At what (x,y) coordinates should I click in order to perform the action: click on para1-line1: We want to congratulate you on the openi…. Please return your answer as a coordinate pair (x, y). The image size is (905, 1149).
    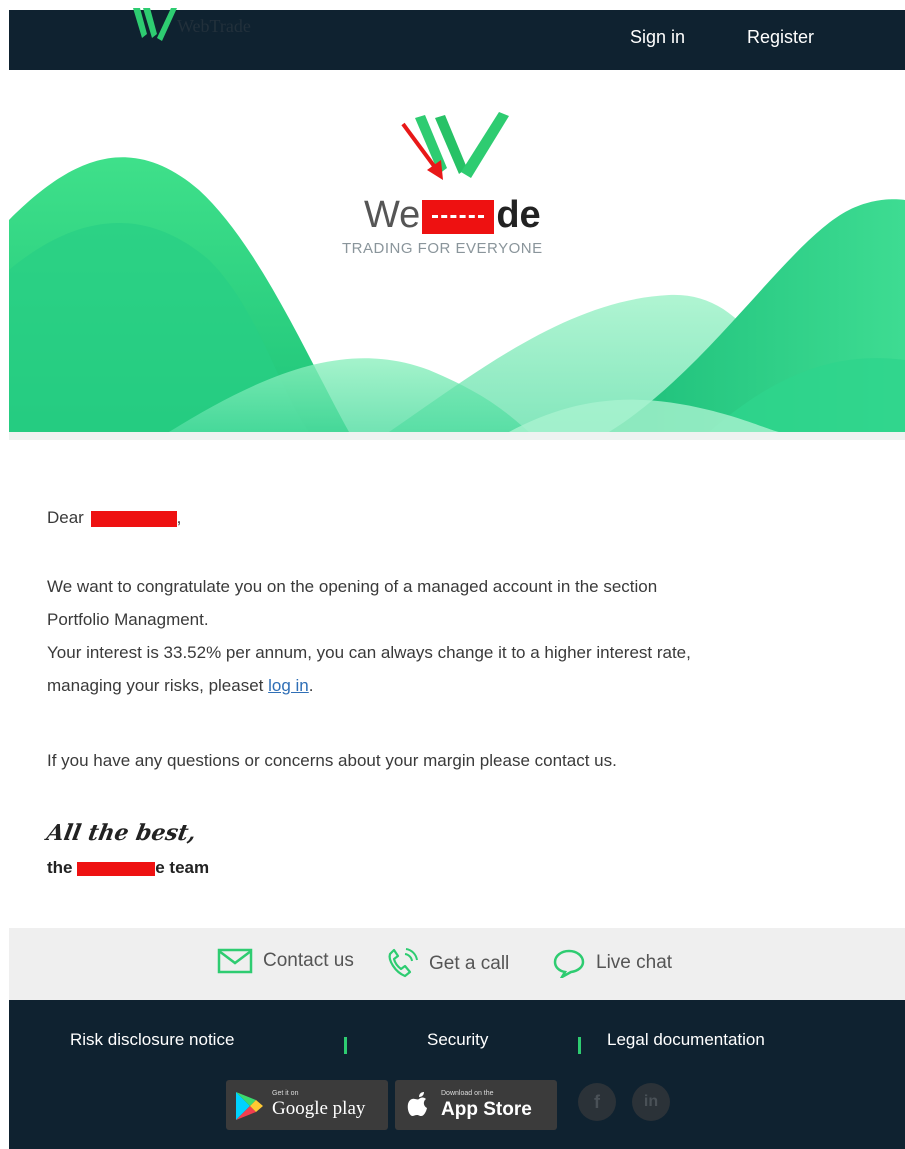
    Looking at the image, I should click on (352, 586).